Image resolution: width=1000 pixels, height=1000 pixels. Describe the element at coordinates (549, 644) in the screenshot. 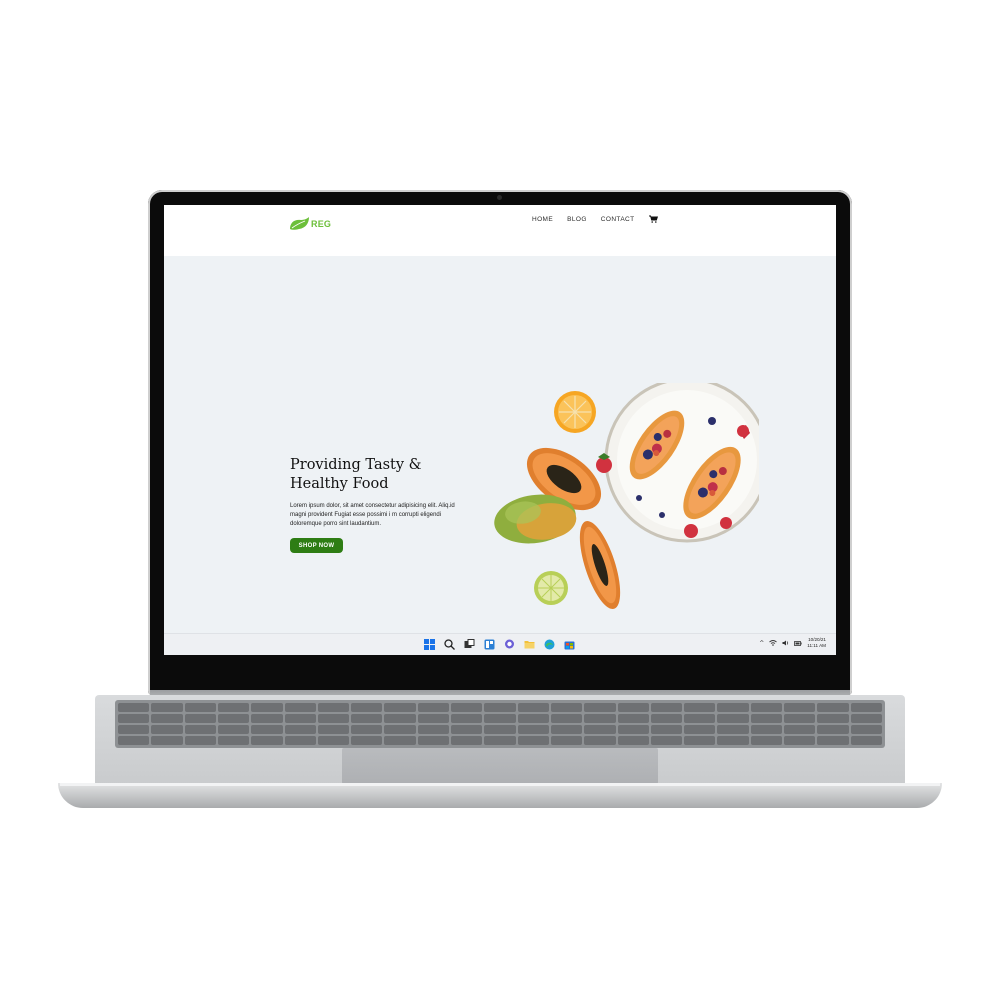

I see `edge-browser-icon` at that location.